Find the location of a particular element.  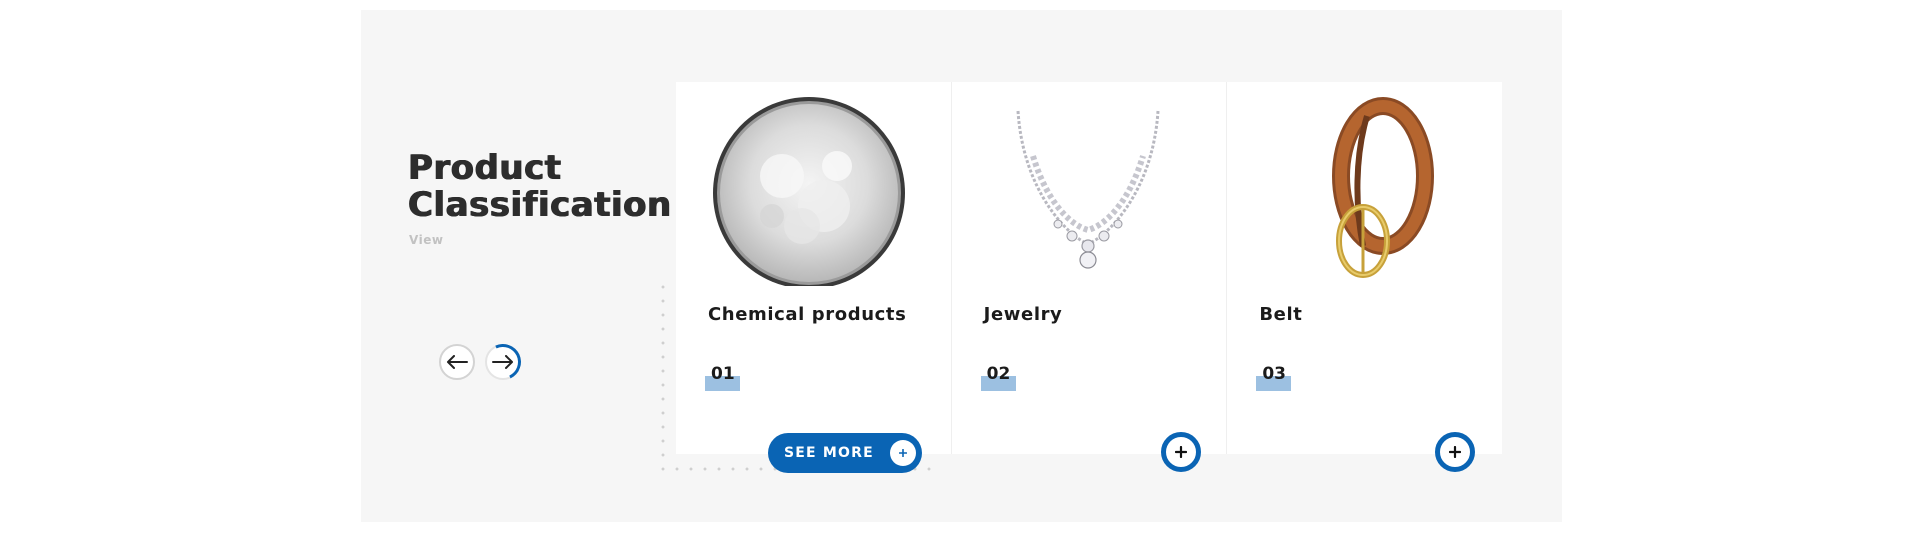

view-link: View is located at coordinates (426, 240).